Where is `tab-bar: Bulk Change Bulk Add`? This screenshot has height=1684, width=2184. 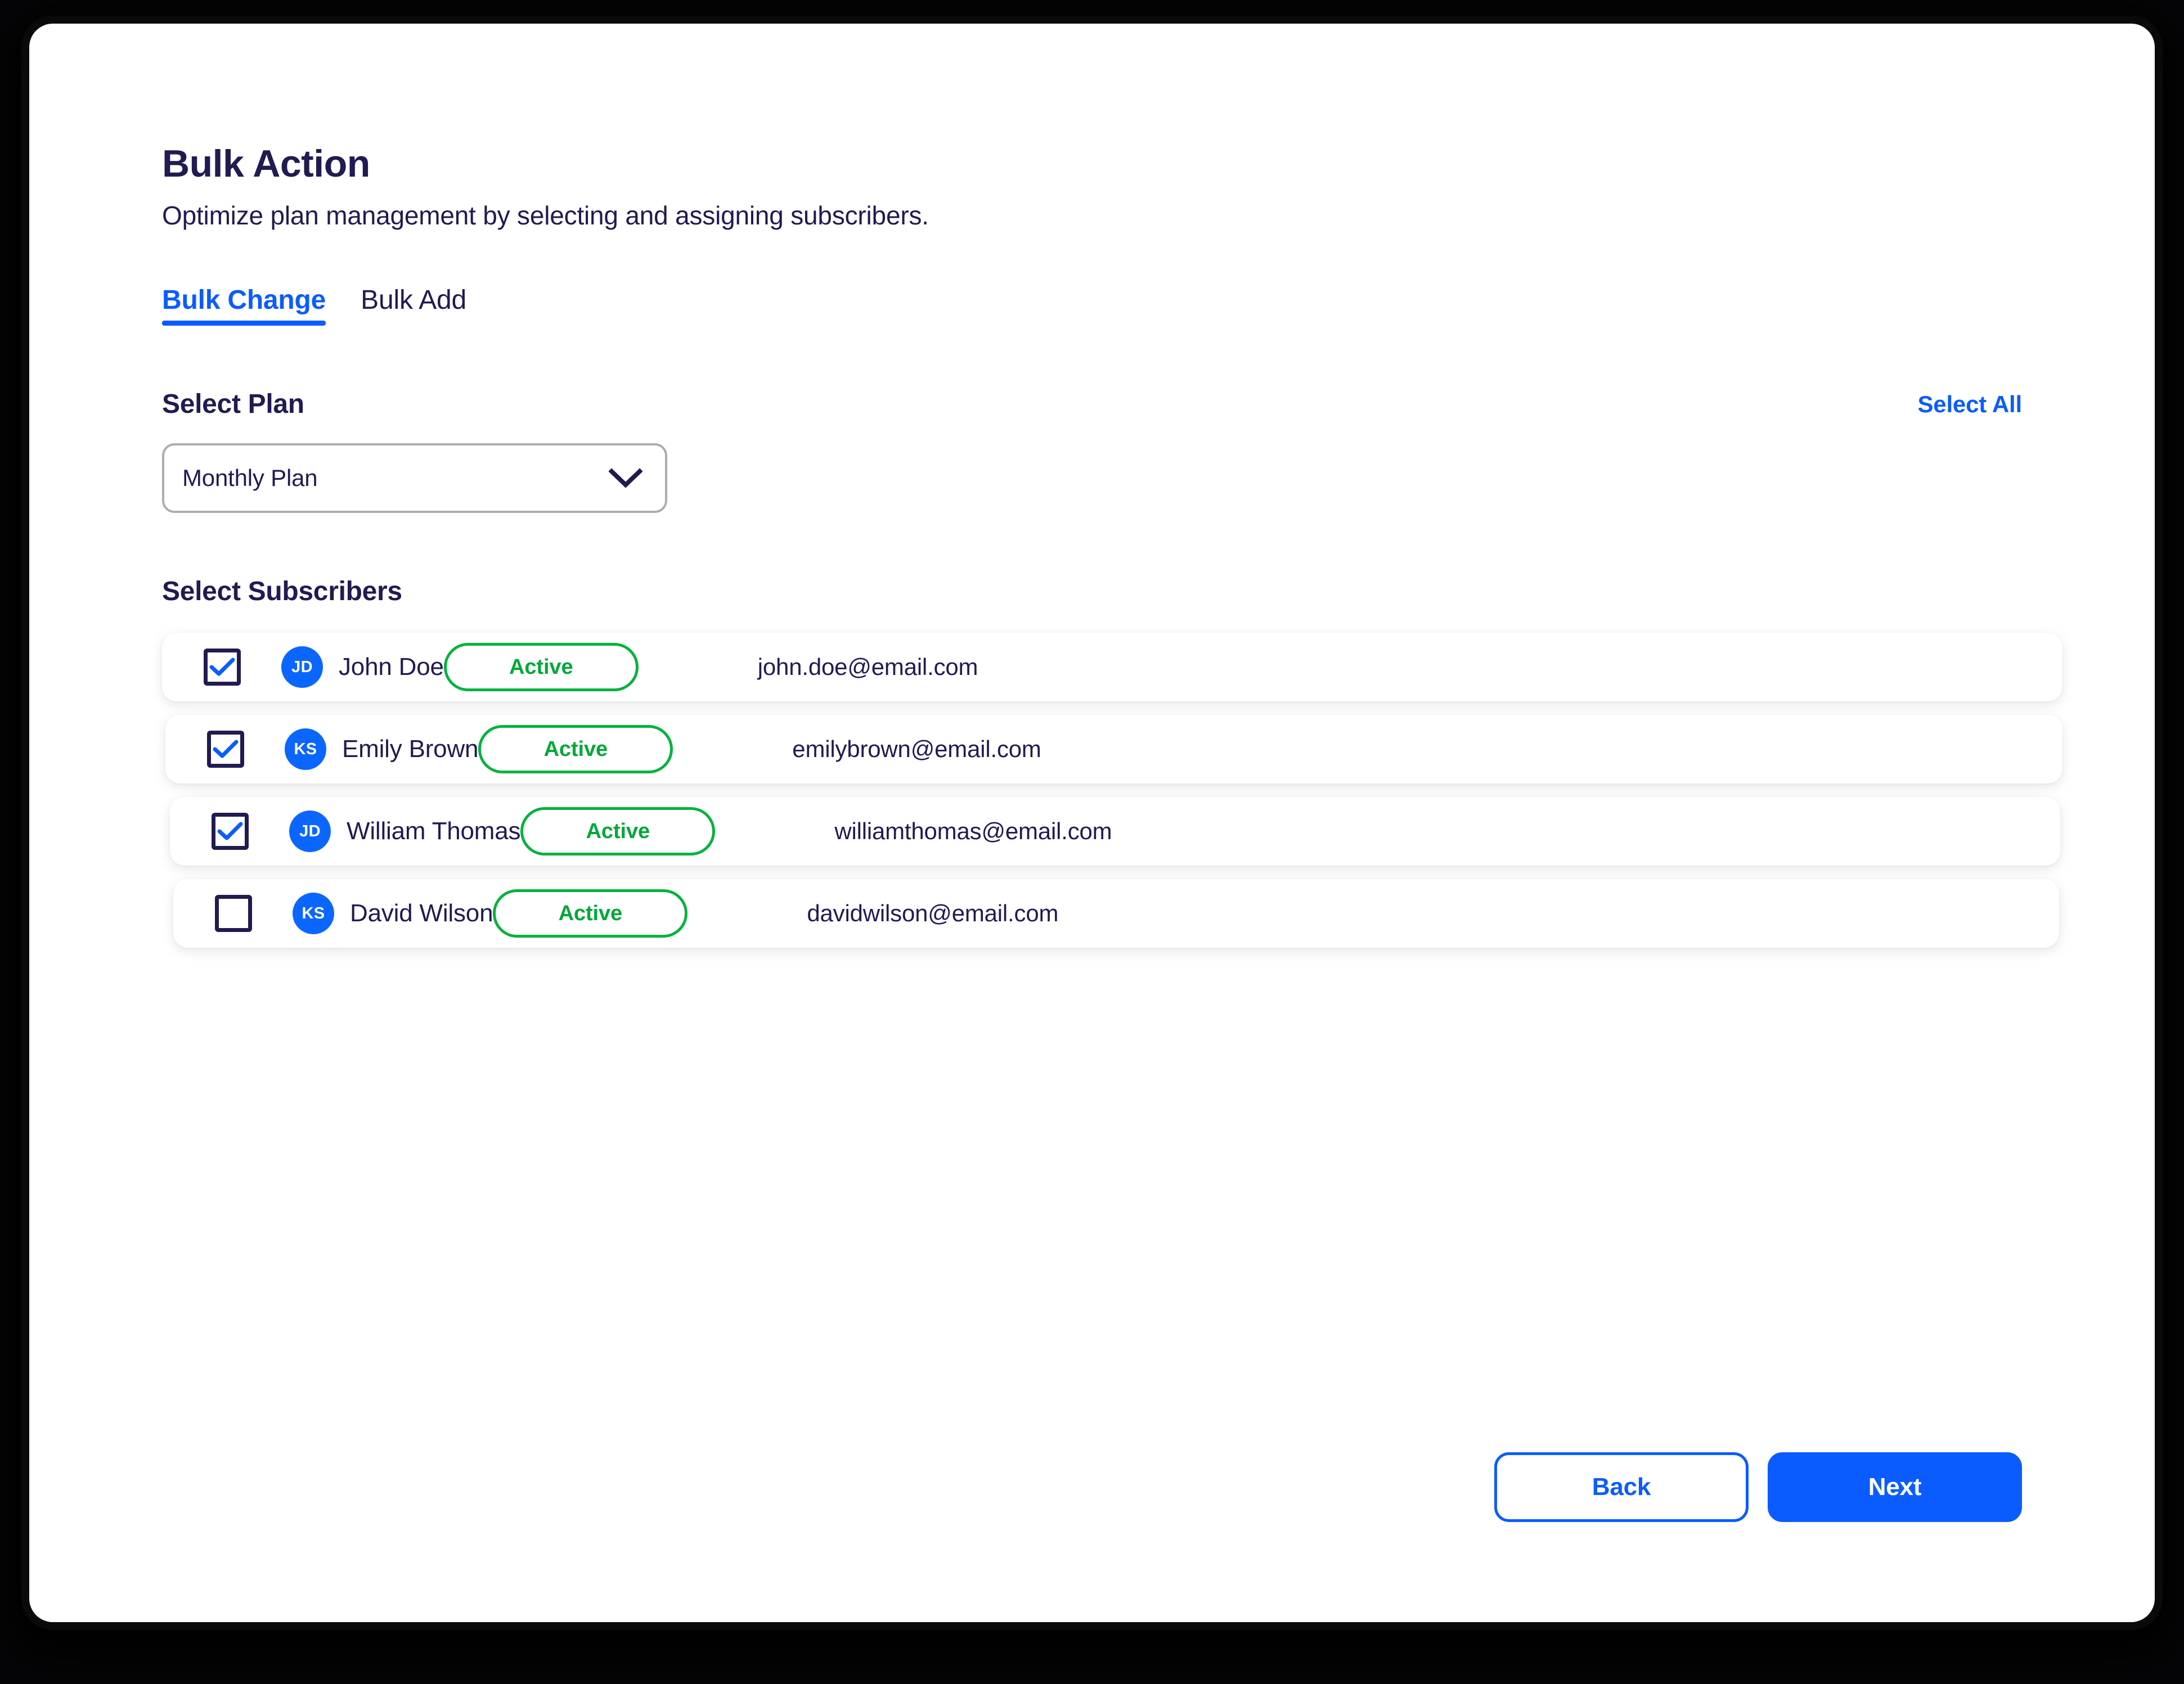 tab-bar: Bulk Change Bulk Add is located at coordinates (1092, 305).